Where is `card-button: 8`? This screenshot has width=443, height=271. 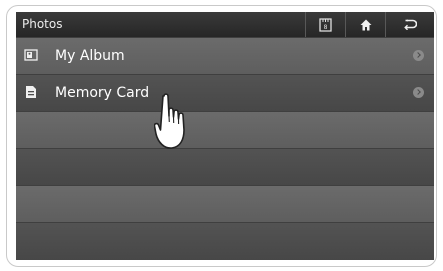 card-button: 8 is located at coordinates (325, 24).